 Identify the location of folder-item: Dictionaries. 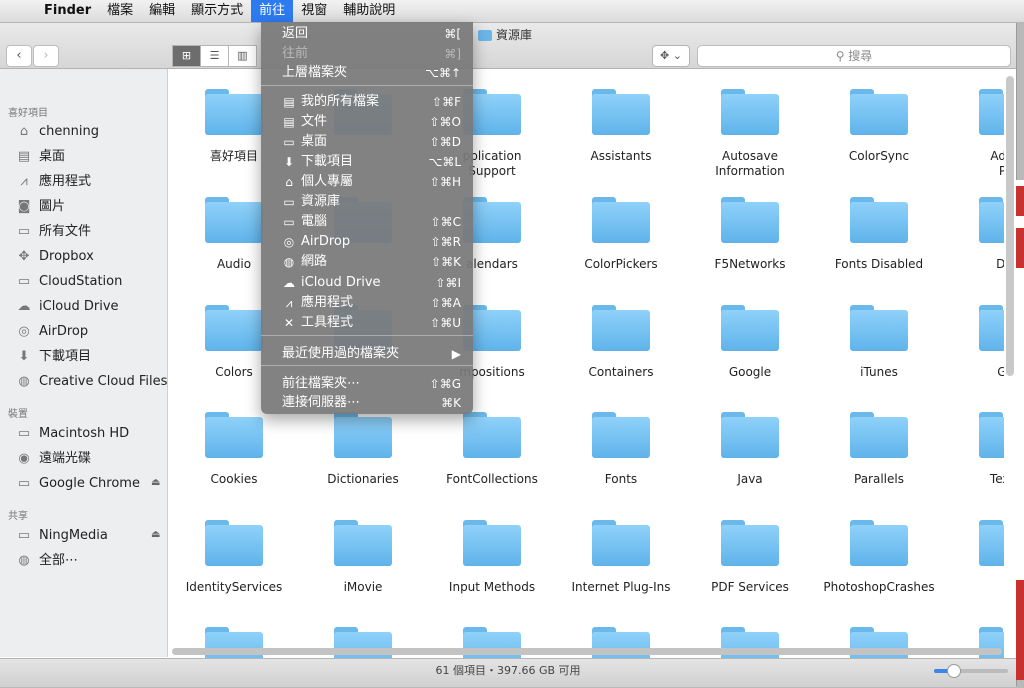
(363, 449).